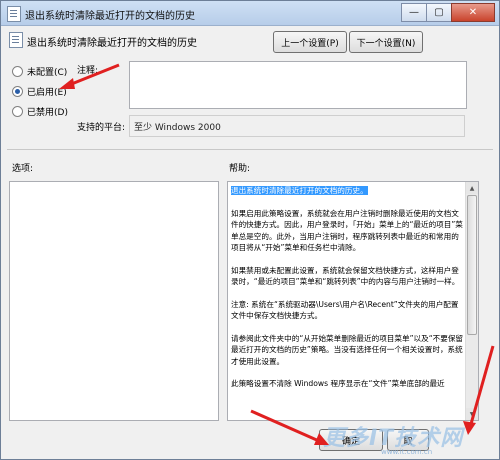 Image resolution: width=500 pixels, height=460 pixels. I want to click on maximize-button: ▢, so click(439, 12).